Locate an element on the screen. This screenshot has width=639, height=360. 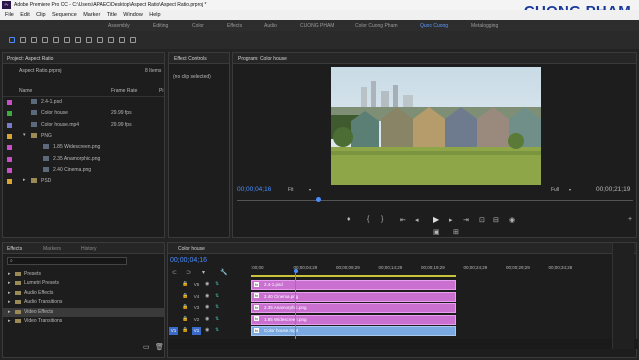
timeline-clip: 1.85 Widescreen.png is located at coordinates (353, 319).